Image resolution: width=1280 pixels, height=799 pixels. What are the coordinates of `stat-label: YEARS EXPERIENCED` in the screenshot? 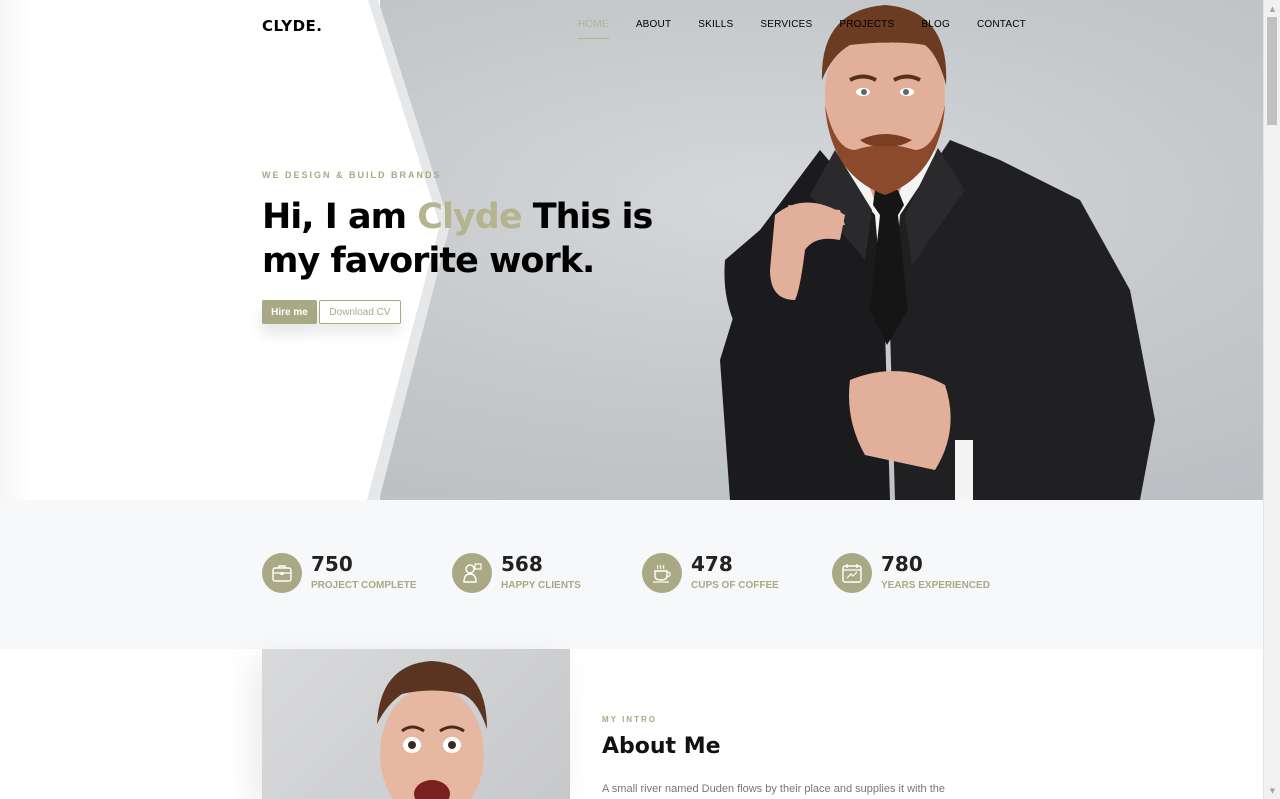 It's located at (935, 585).